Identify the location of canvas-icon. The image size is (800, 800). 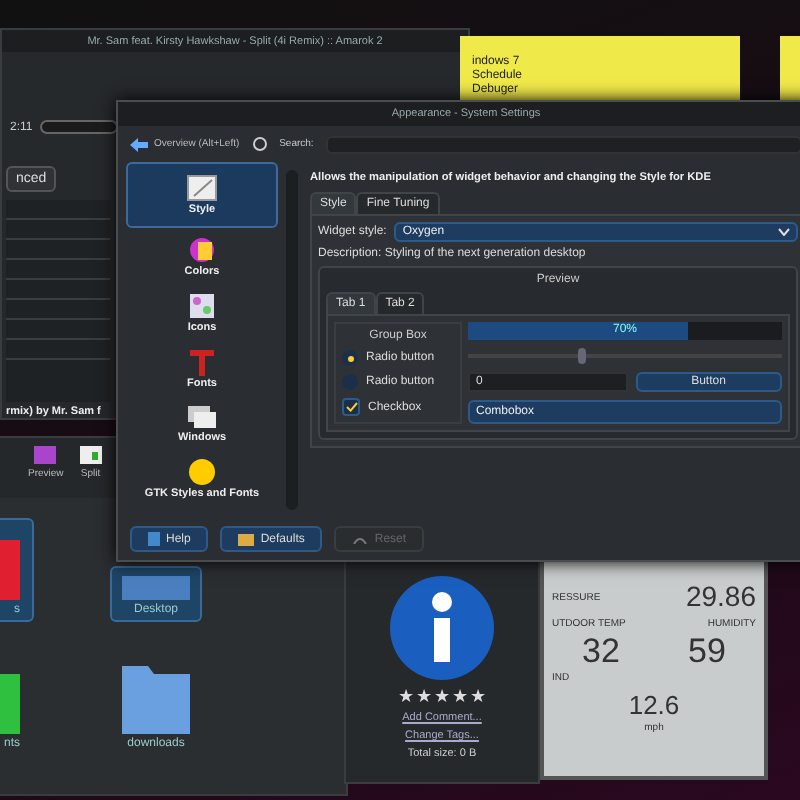
(202, 188).